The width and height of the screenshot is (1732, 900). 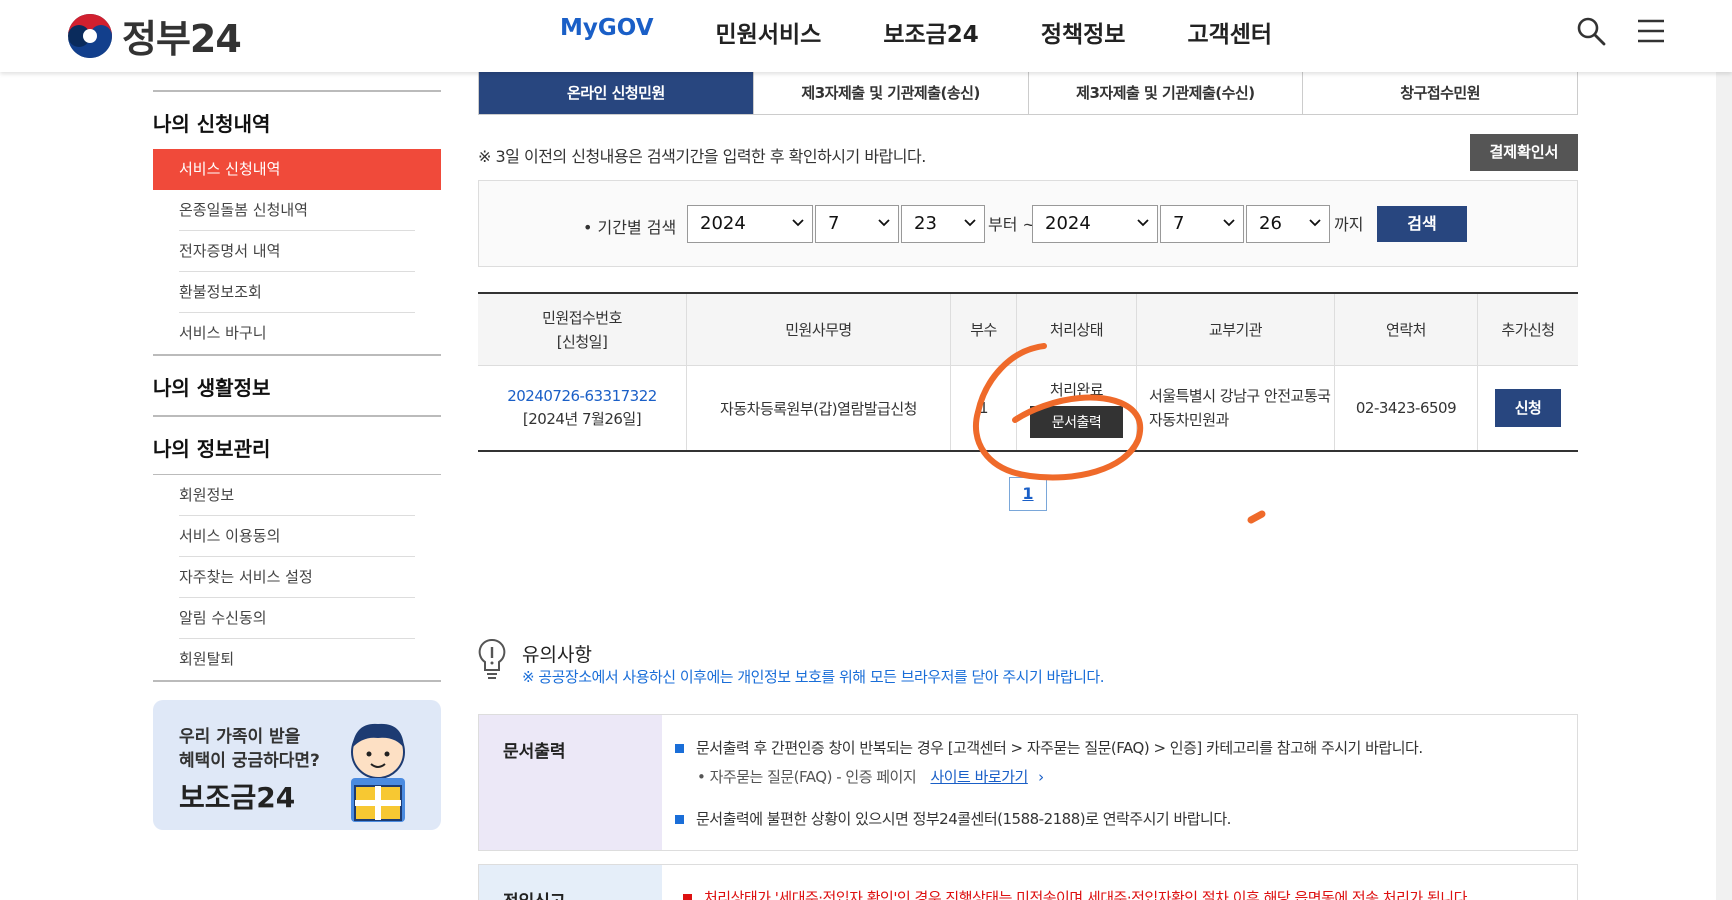 What do you see at coordinates (297, 618) in the screenshot?
I see `sidebar-item-notification-consent: 알림 수신동의` at bounding box center [297, 618].